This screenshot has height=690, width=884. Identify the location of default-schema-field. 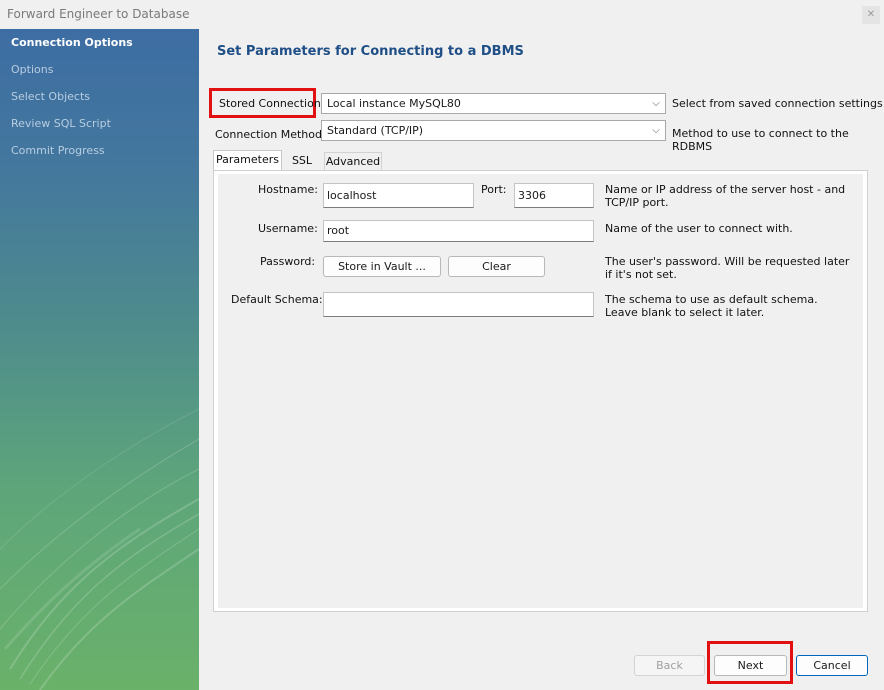
(458, 304).